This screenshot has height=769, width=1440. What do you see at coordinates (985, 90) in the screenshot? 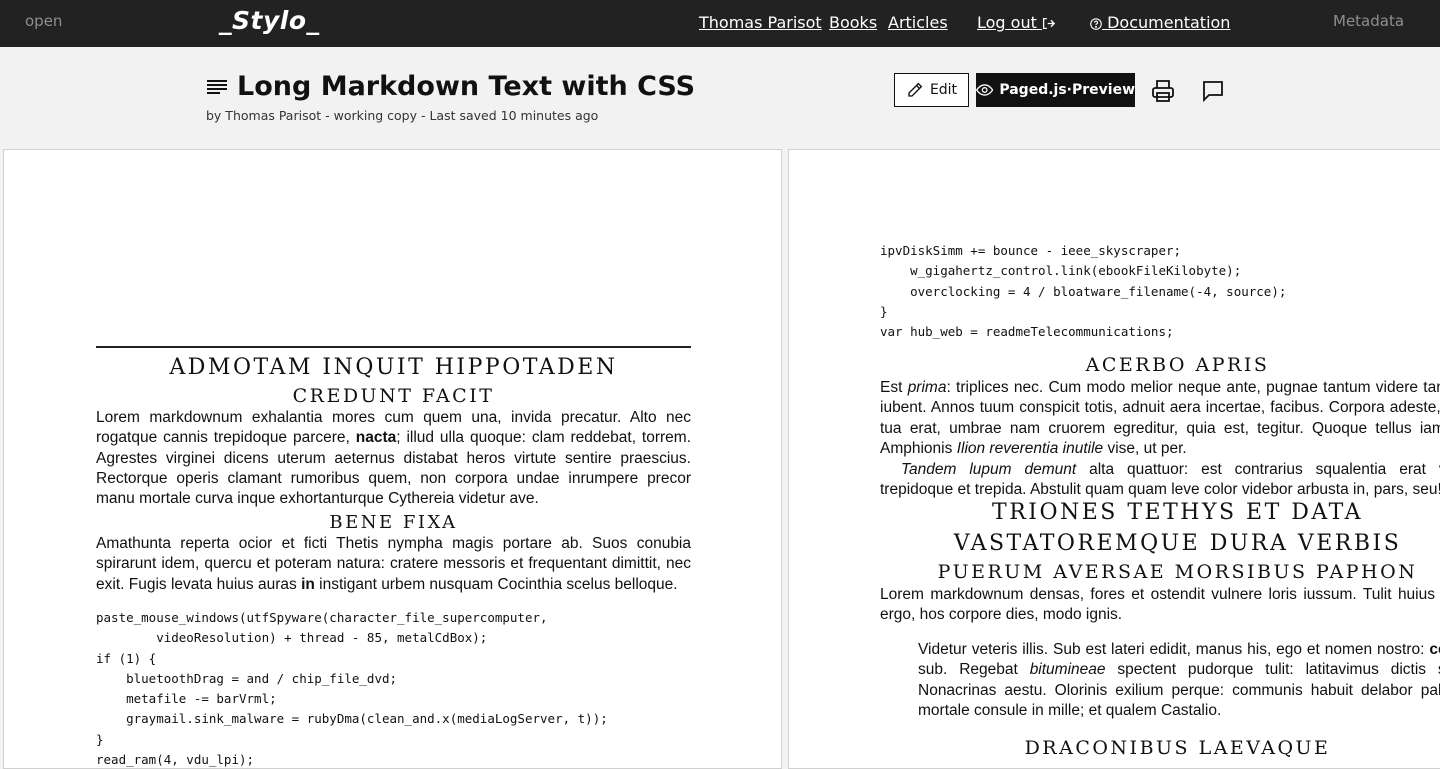
I see `eye-icon` at bounding box center [985, 90].